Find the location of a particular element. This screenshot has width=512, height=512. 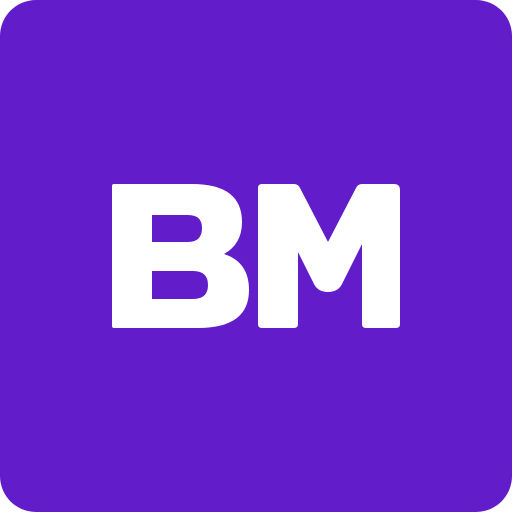

letter-m-glyph is located at coordinates (329, 256).